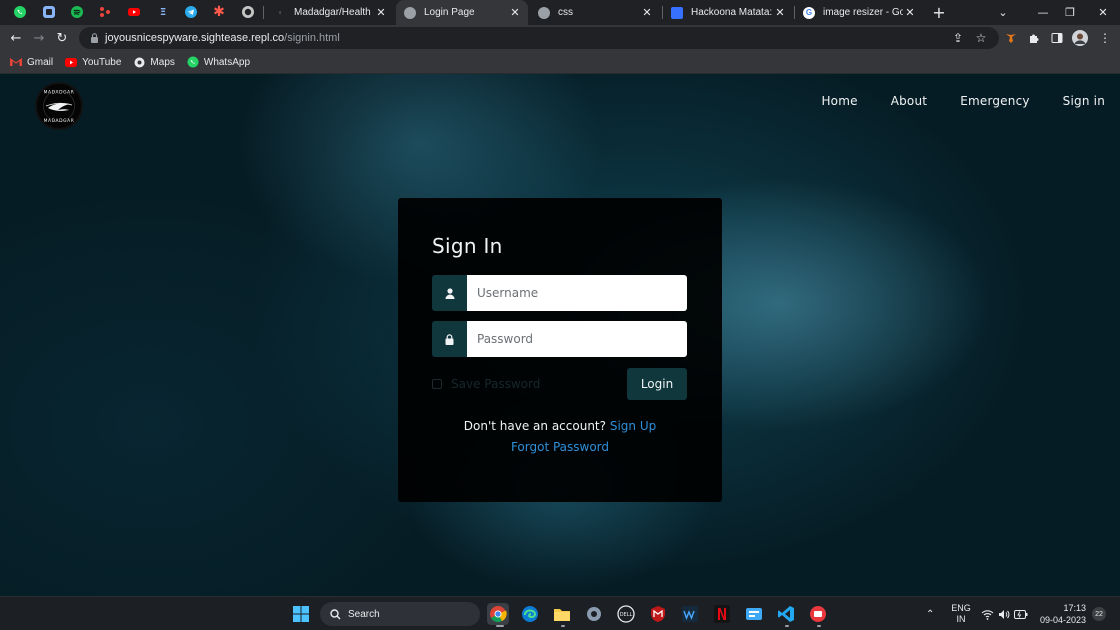  Describe the element at coordinates (312, 38) in the screenshot. I see `url-path: /signin.html` at that location.